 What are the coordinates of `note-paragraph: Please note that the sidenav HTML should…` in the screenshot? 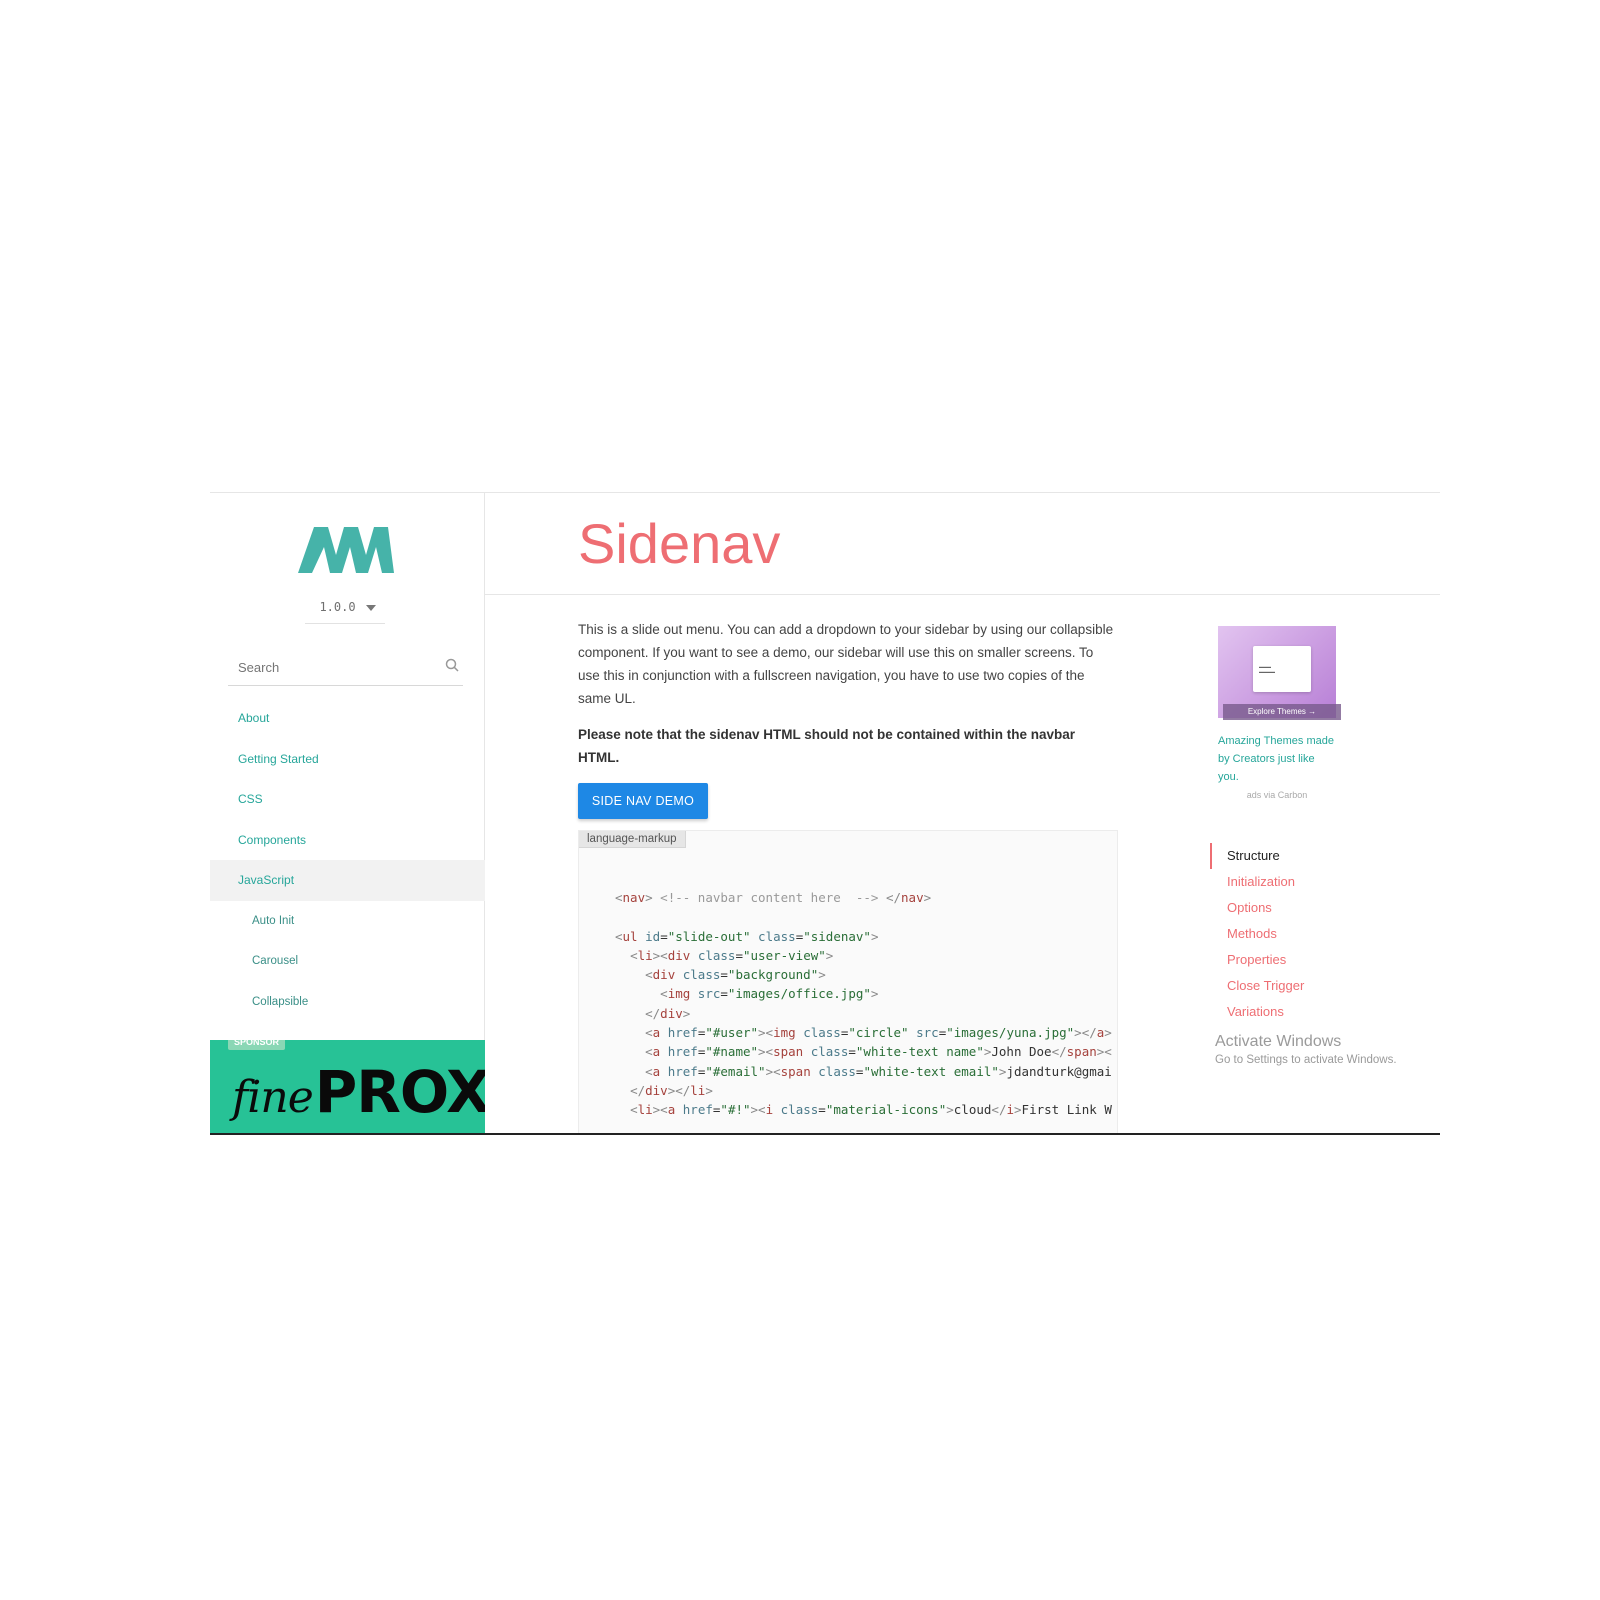 It's located at (827, 746).